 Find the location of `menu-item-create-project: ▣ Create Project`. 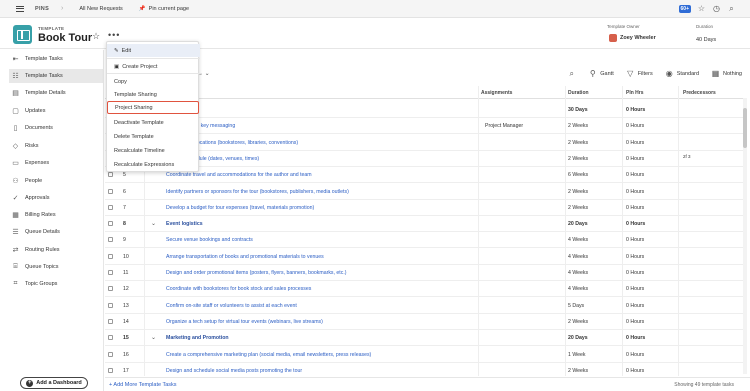

menu-item-create-project: ▣ Create Project is located at coordinates (153, 66).